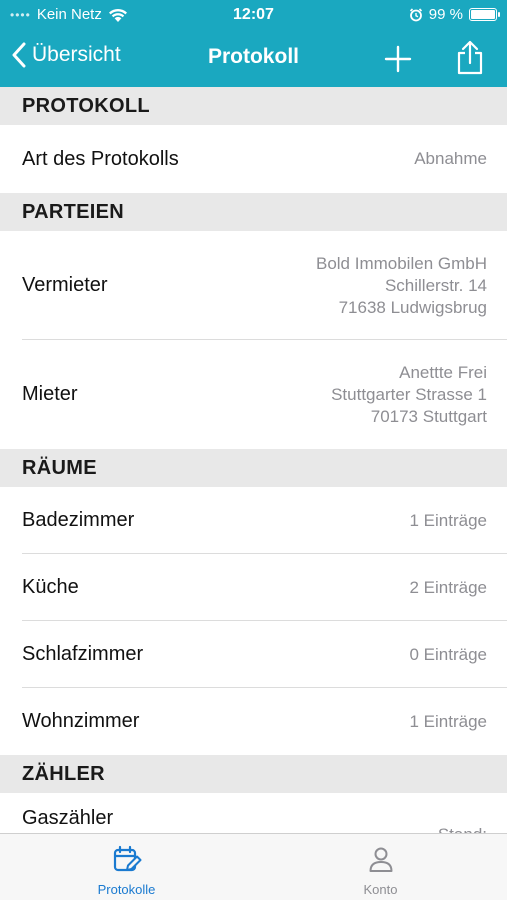 The height and width of the screenshot is (900, 507). Describe the element at coordinates (380, 889) in the screenshot. I see `tab-label: Konto` at that location.